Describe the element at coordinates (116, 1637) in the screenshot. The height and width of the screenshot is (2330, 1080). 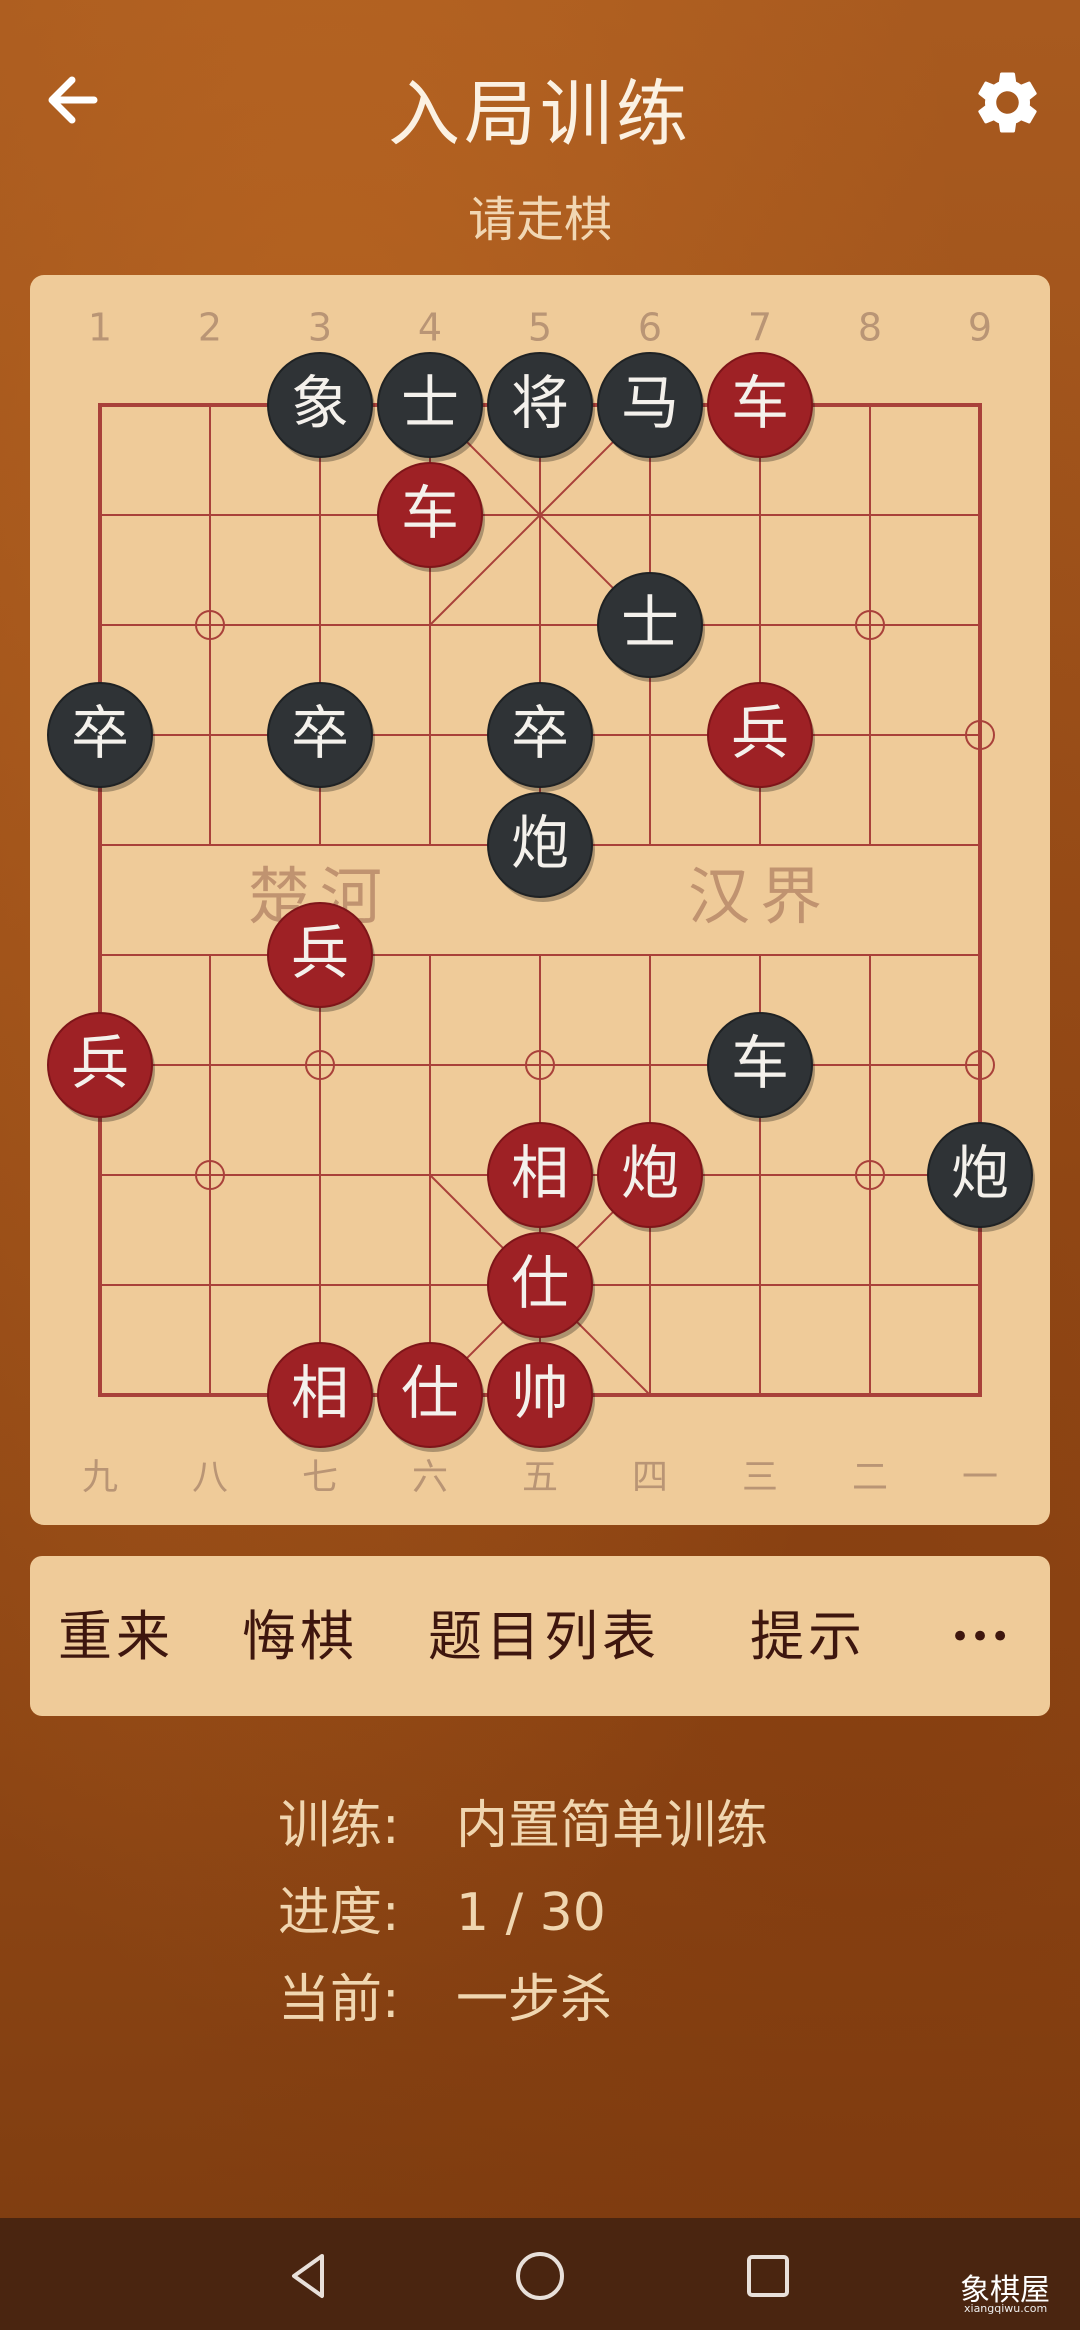
I see `restart-button: 重来` at that location.